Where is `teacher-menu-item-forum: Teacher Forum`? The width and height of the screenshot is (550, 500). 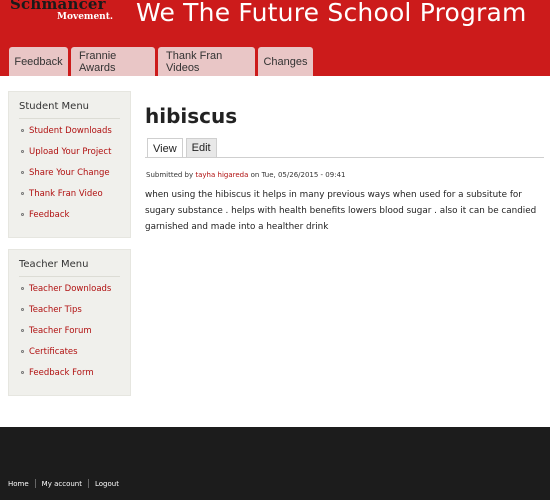
teacher-menu-item-forum: Teacher Forum is located at coordinates (66, 335).